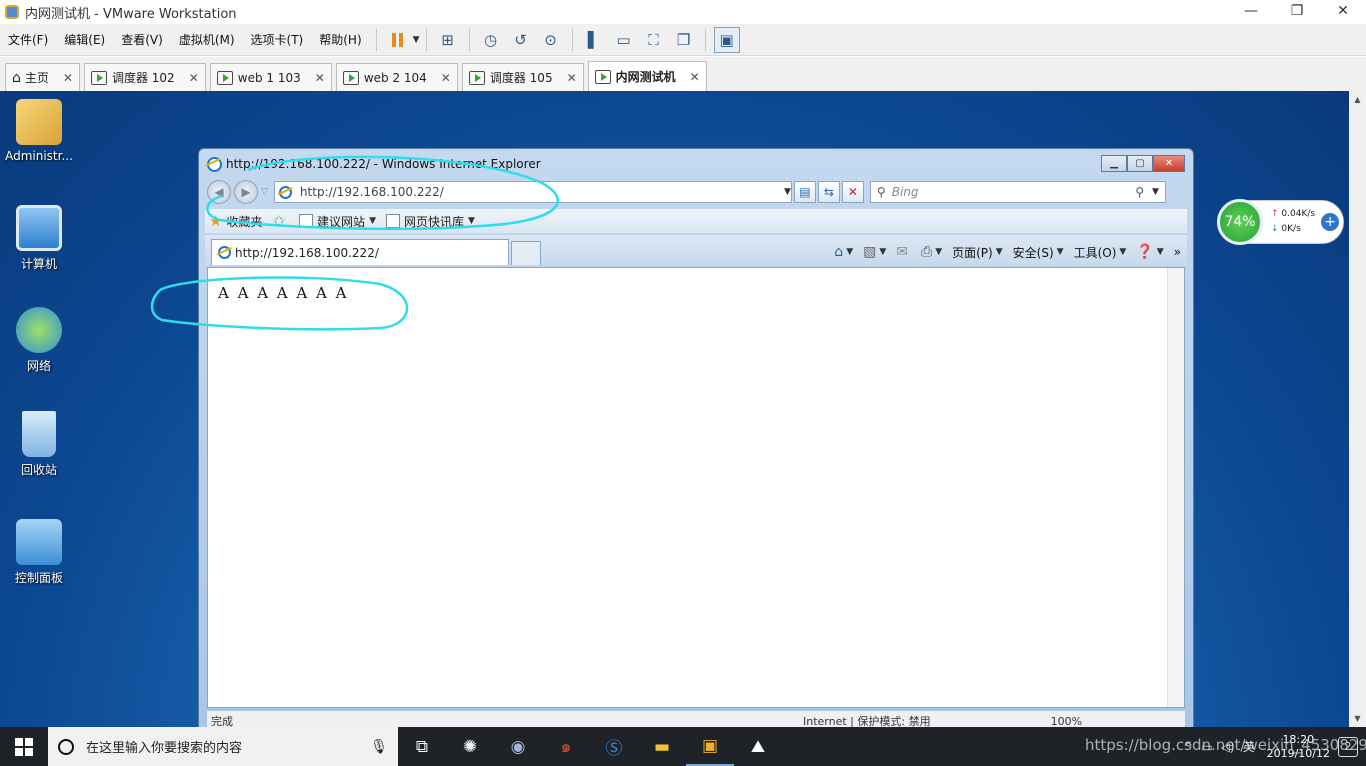  Describe the element at coordinates (246, 192) in the screenshot. I see `forward-button: ▶` at that location.